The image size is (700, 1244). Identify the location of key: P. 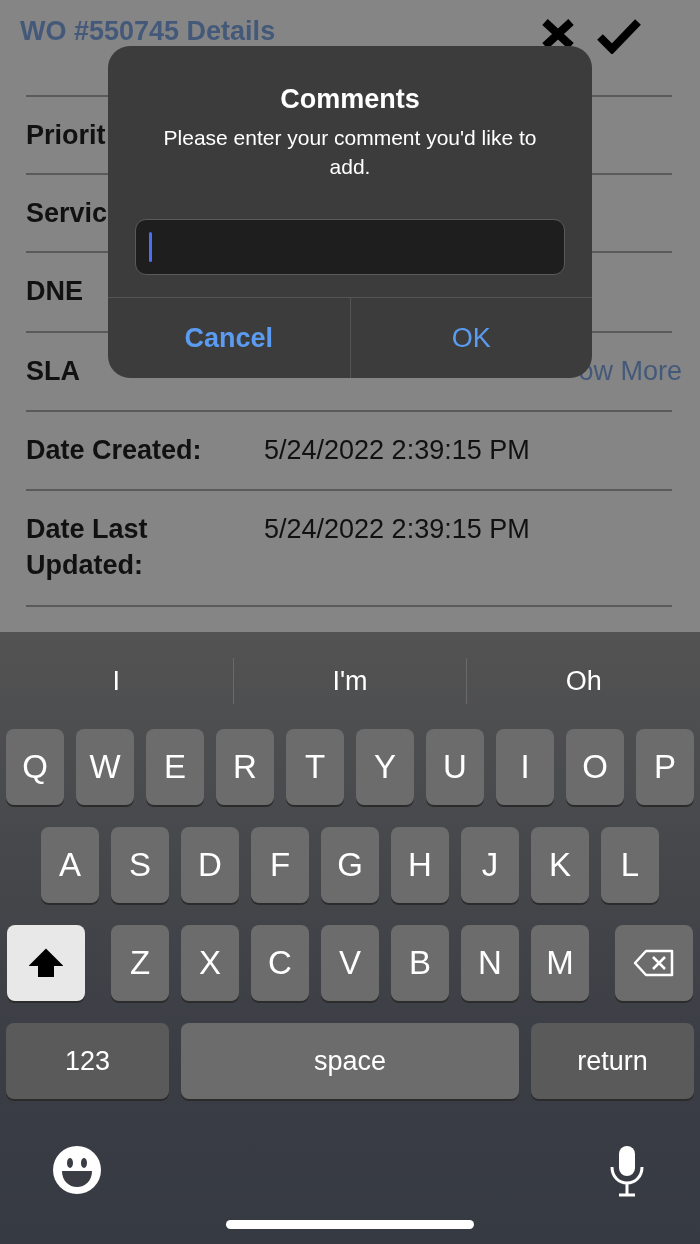
(665, 767).